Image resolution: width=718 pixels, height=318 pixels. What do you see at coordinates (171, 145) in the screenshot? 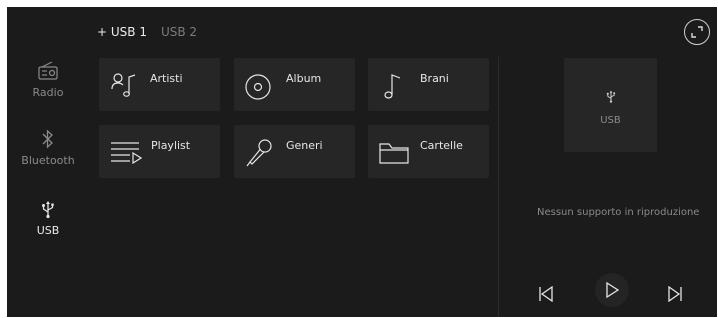
I see `tile-label: Playlist` at bounding box center [171, 145].